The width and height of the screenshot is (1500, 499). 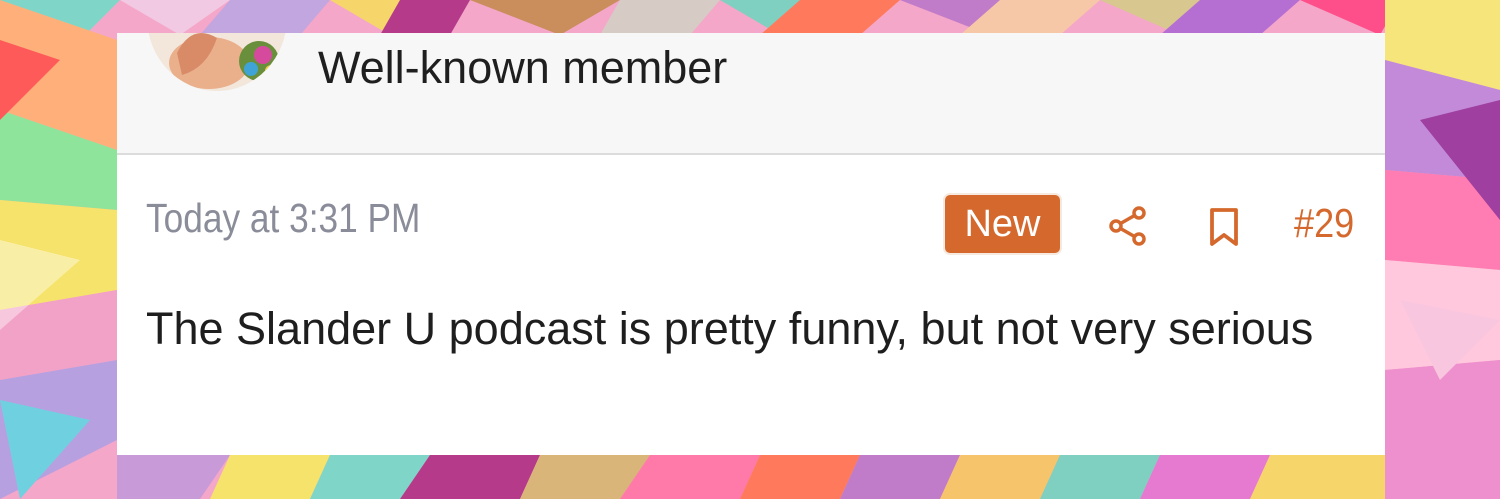 I want to click on share-icon, so click(x=1128, y=226).